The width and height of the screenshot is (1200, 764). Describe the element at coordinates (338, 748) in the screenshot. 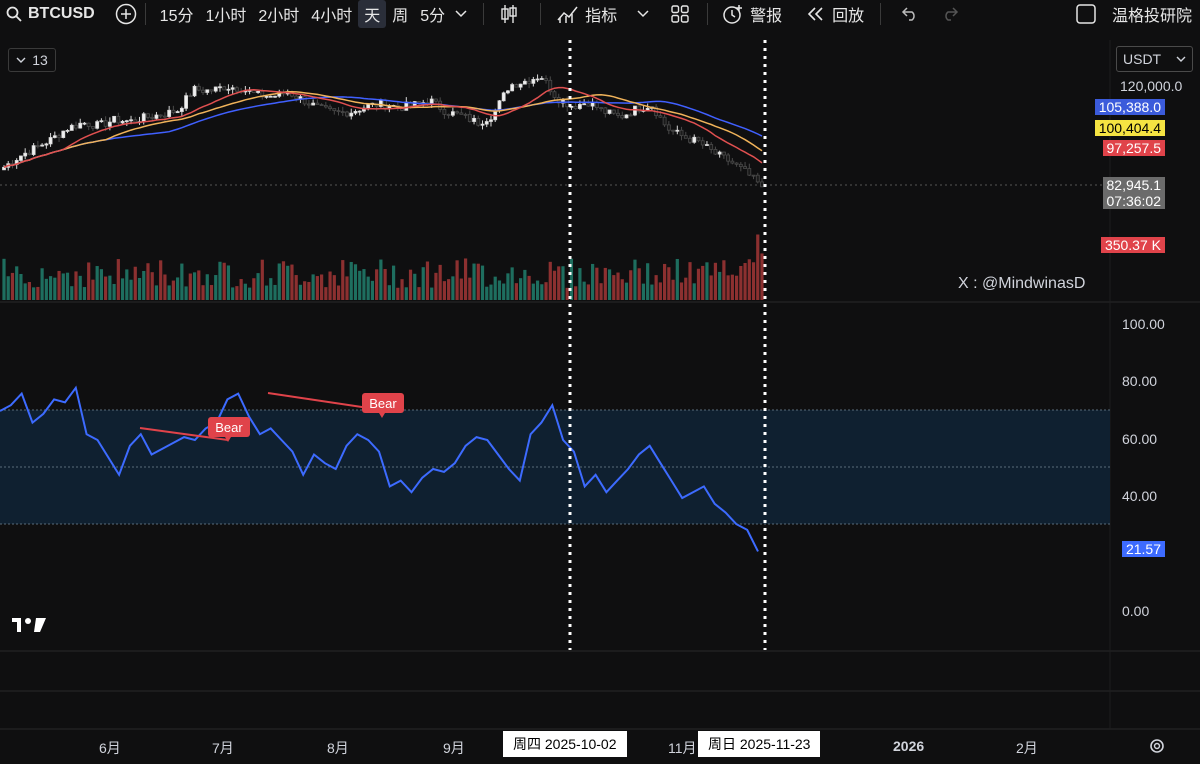

I see `month-label: 8月` at that location.